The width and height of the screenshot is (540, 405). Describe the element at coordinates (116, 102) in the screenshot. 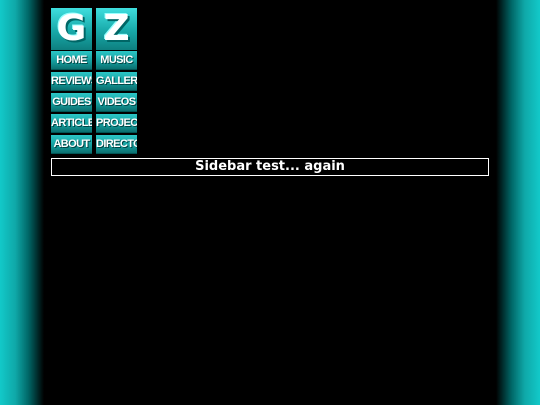

I see `nav-videos-button: VIDEOS` at that location.